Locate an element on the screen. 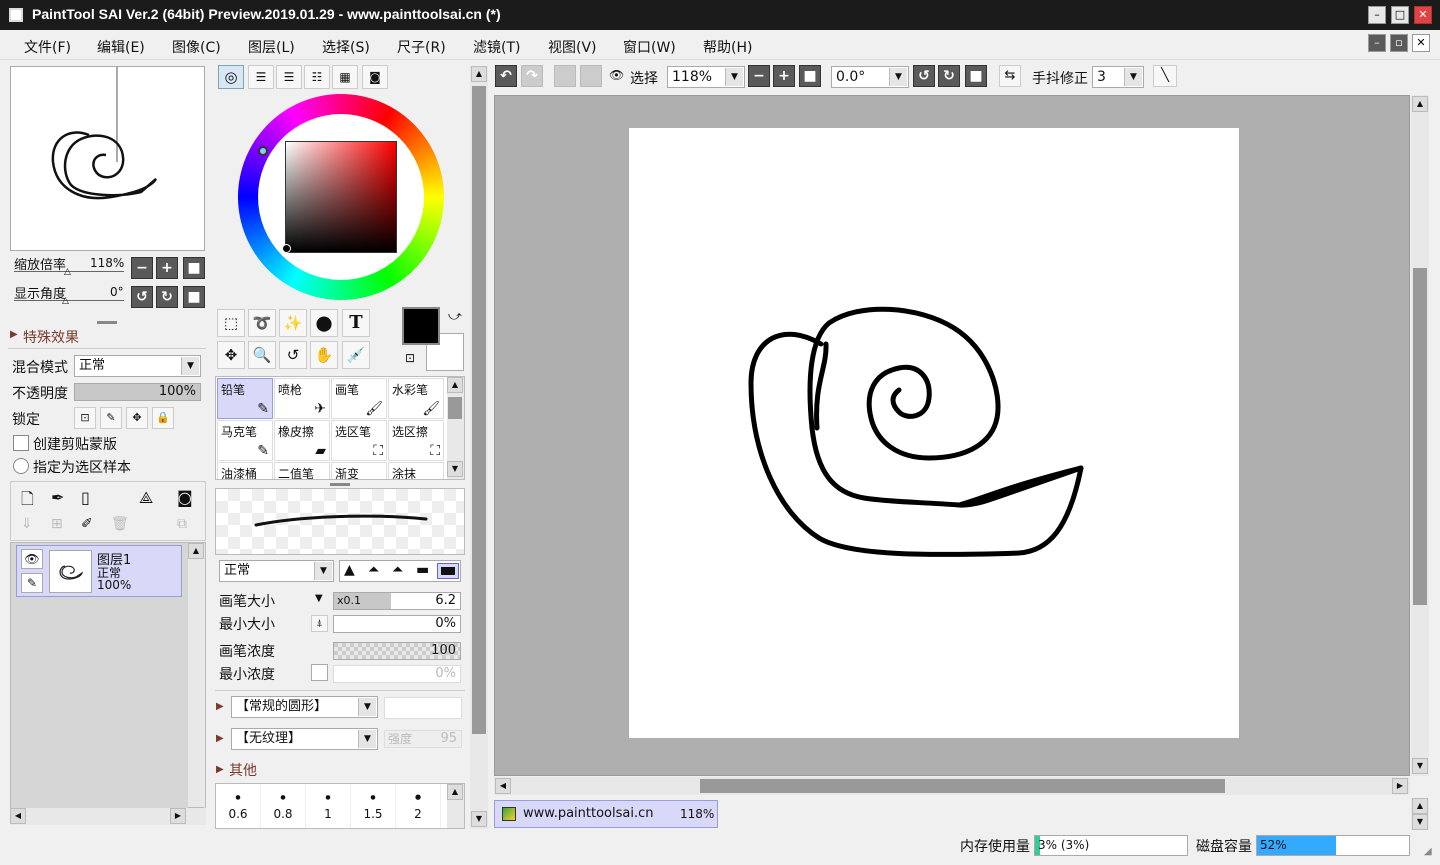  brush-gradient: 渐变 is located at coordinates (359, 470).